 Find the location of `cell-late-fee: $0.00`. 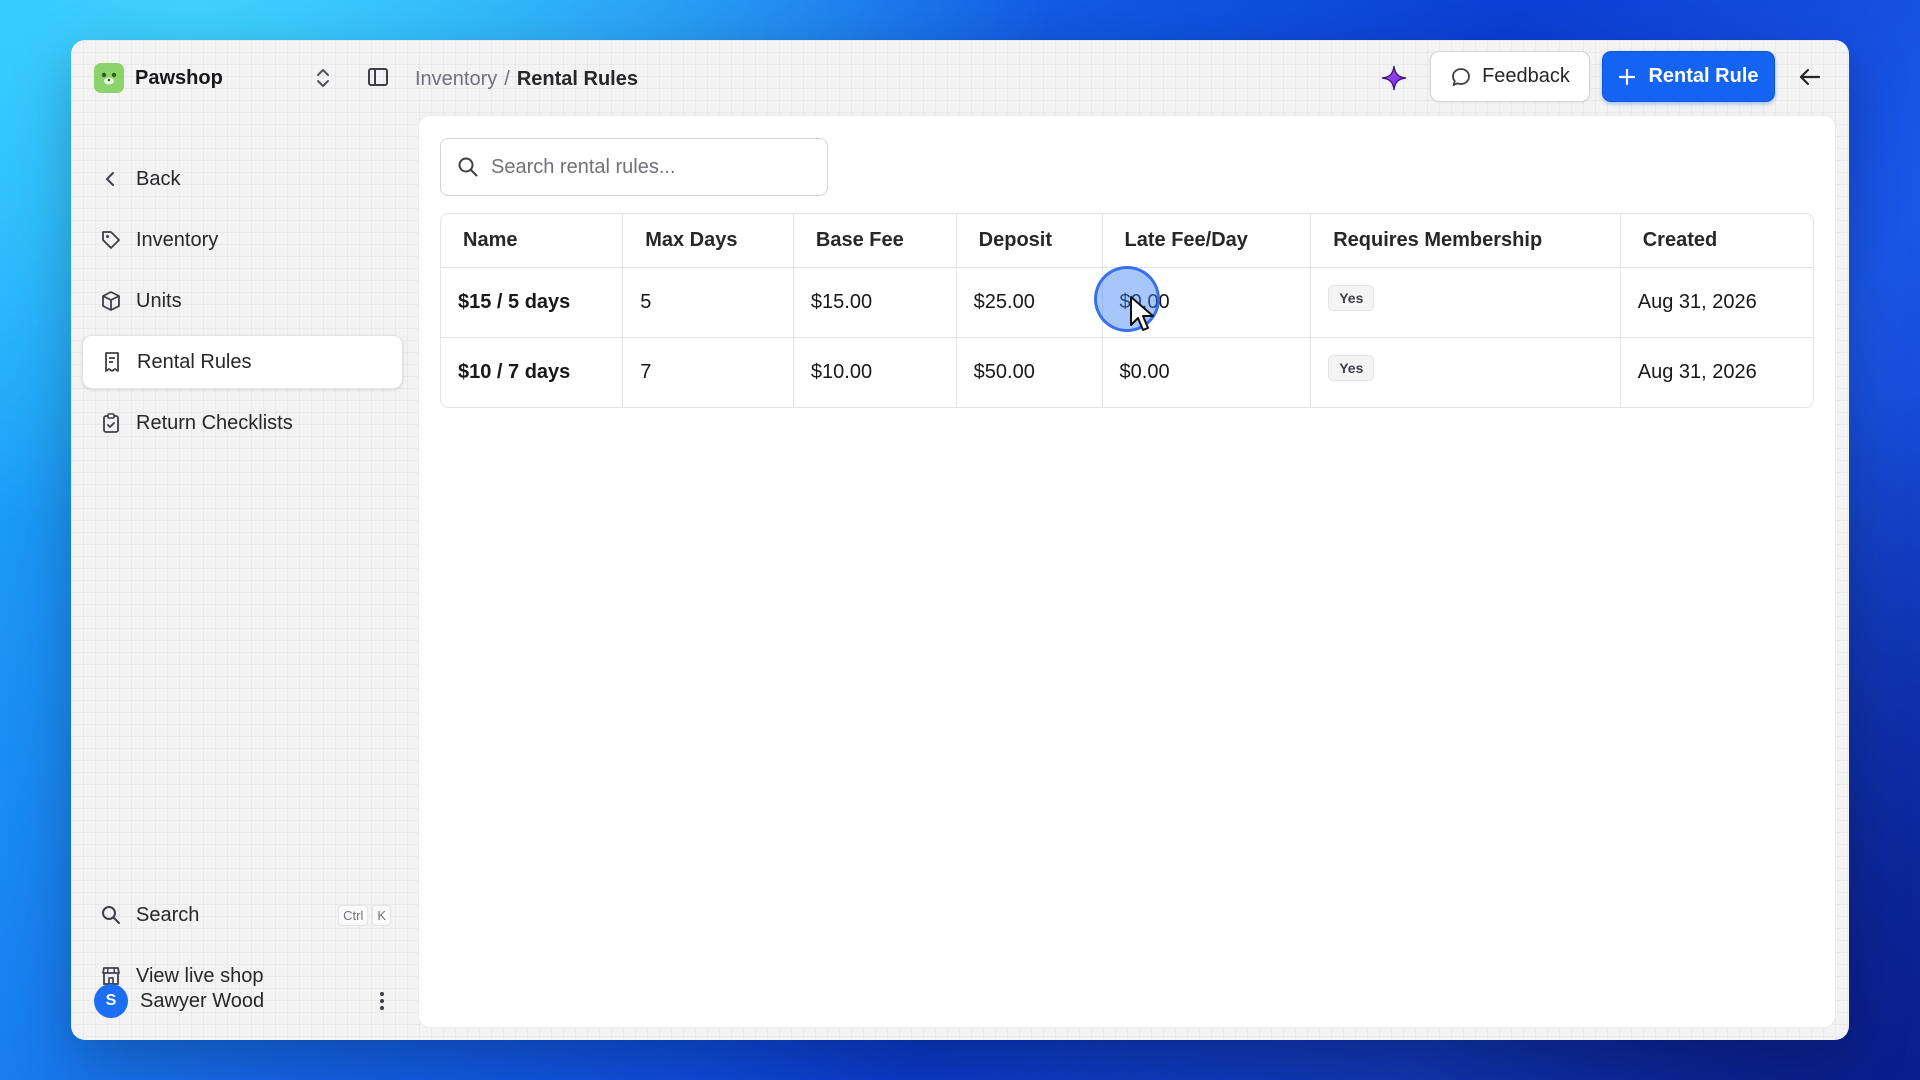

cell-late-fee: $0.00 is located at coordinates (1207, 372).